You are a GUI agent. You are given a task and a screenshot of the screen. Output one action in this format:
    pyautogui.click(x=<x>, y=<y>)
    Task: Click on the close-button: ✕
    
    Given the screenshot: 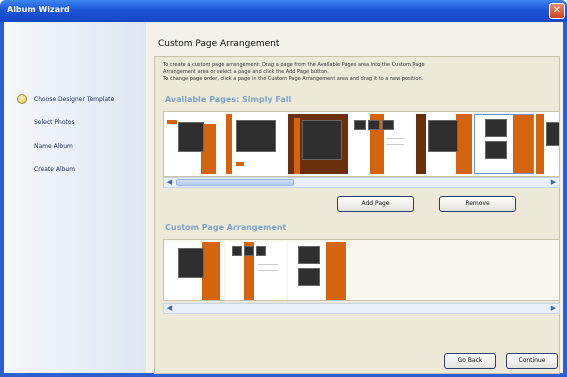 What is the action you would take?
    pyautogui.click(x=557, y=11)
    